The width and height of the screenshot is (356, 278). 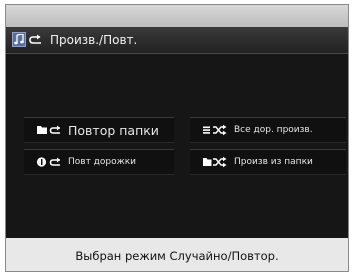 What do you see at coordinates (19, 39) in the screenshot?
I see `music-note-icon` at bounding box center [19, 39].